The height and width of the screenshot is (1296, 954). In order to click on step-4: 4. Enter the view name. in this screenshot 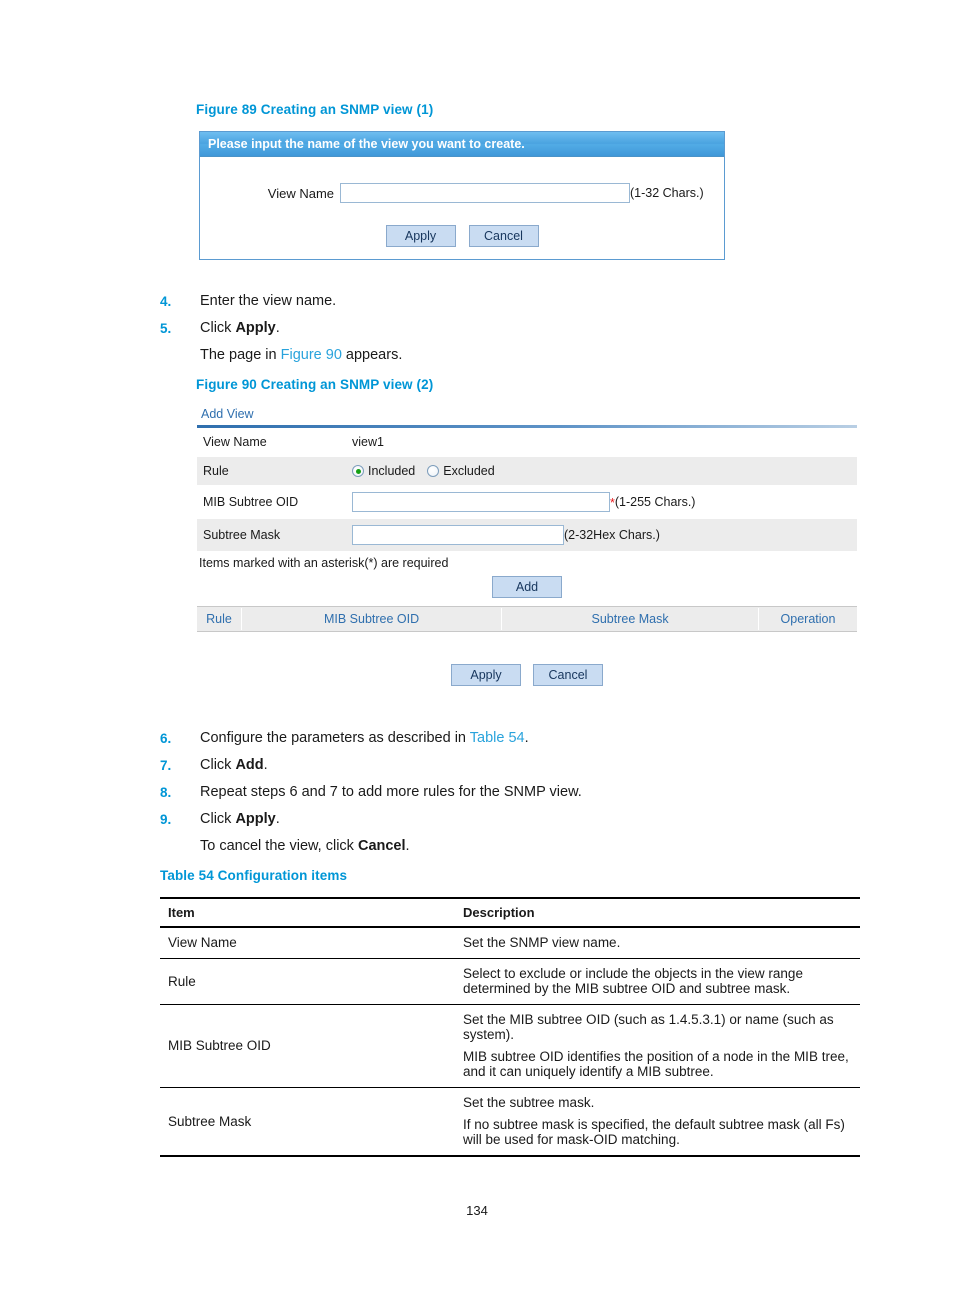, I will do `click(281, 301)`.